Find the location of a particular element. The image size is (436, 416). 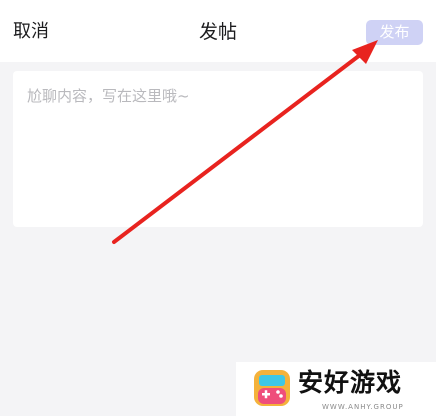

cancel-button: 取消 is located at coordinates (31, 32).